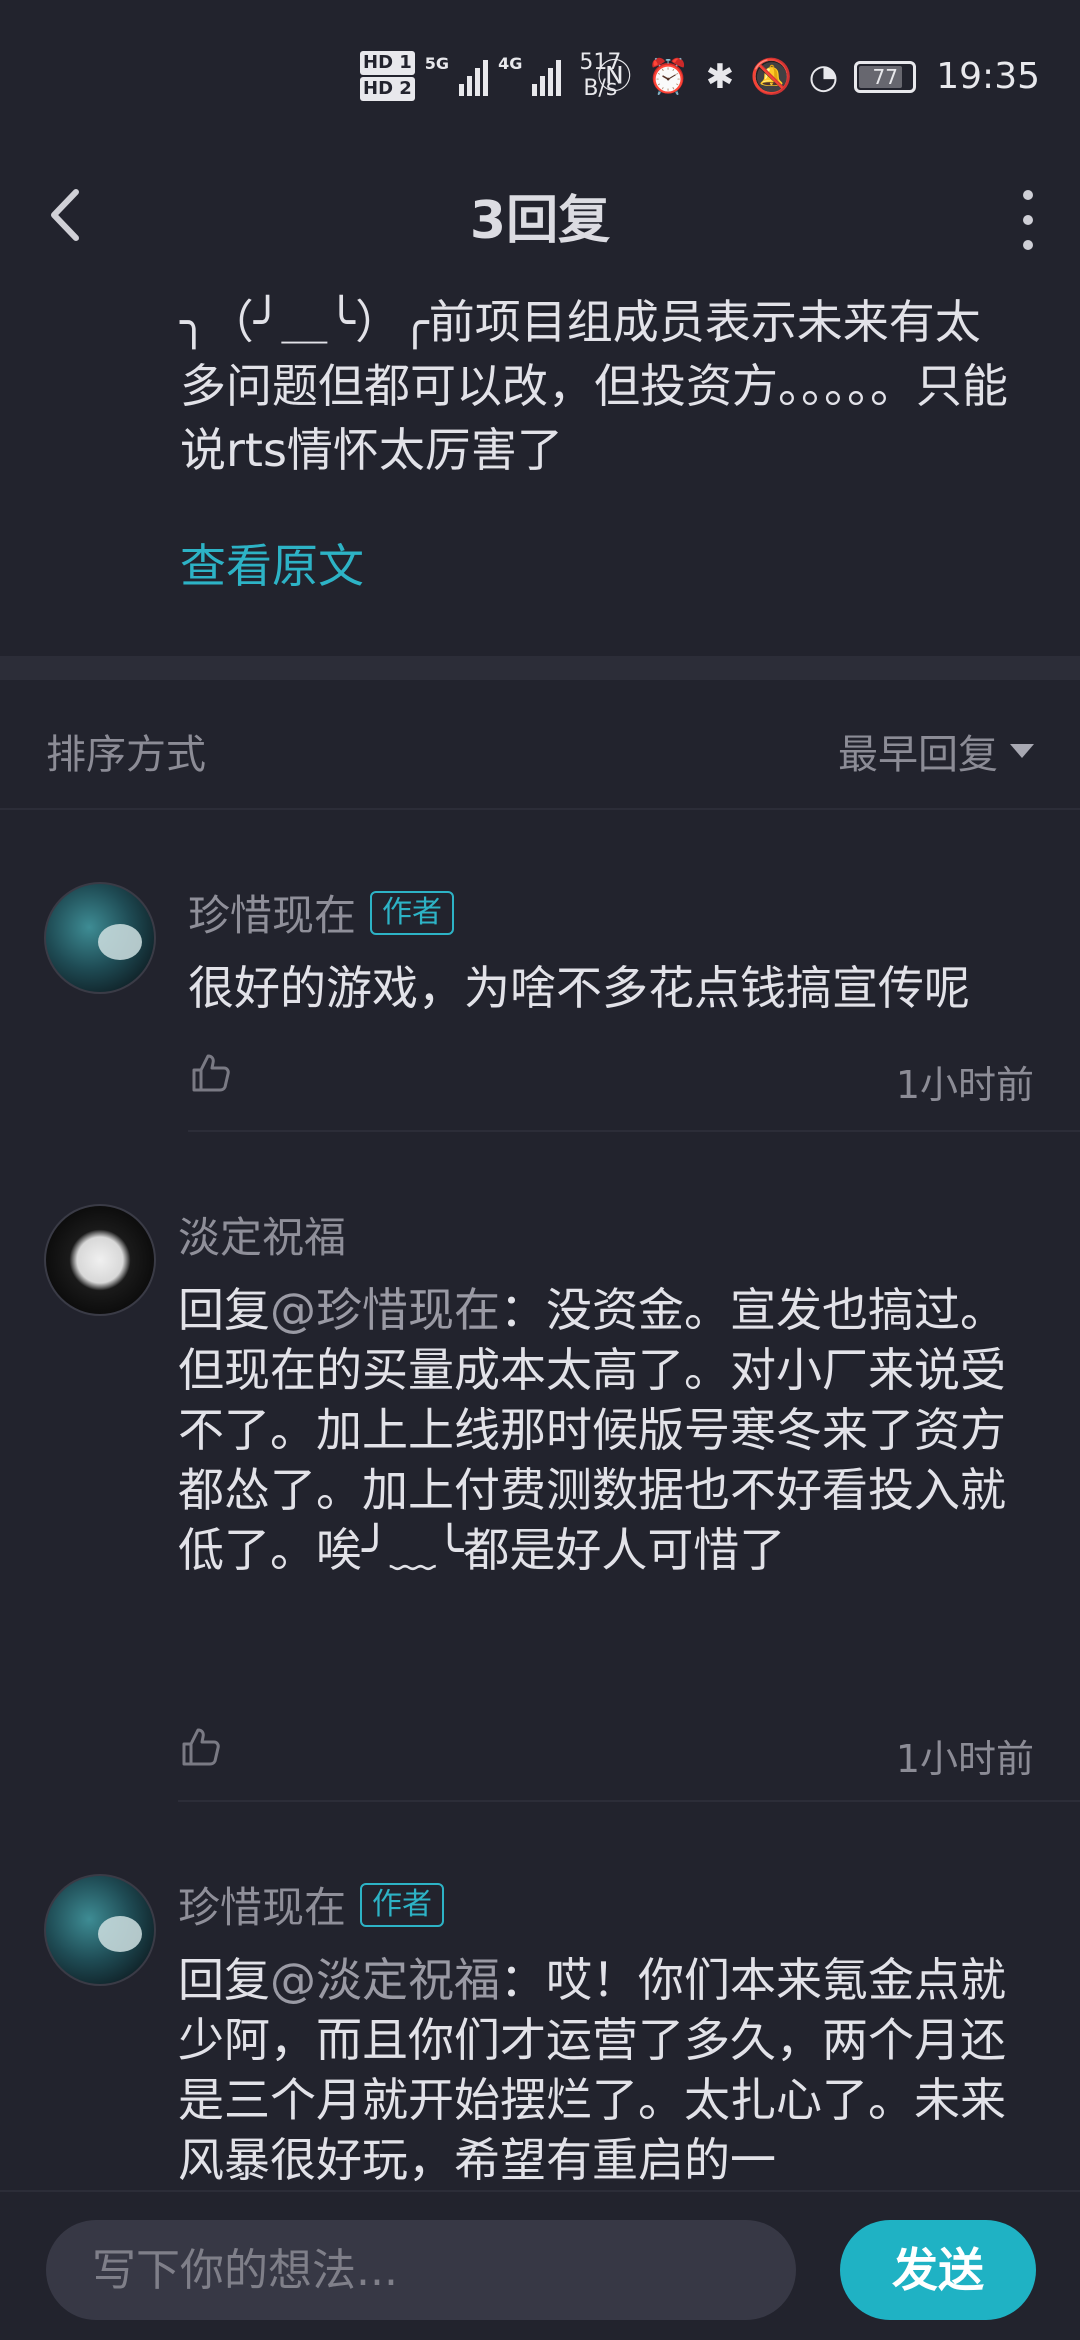 Image resolution: width=1080 pixels, height=2340 pixels. What do you see at coordinates (437, 63) in the screenshot?
I see `net1-label: 5G` at bounding box center [437, 63].